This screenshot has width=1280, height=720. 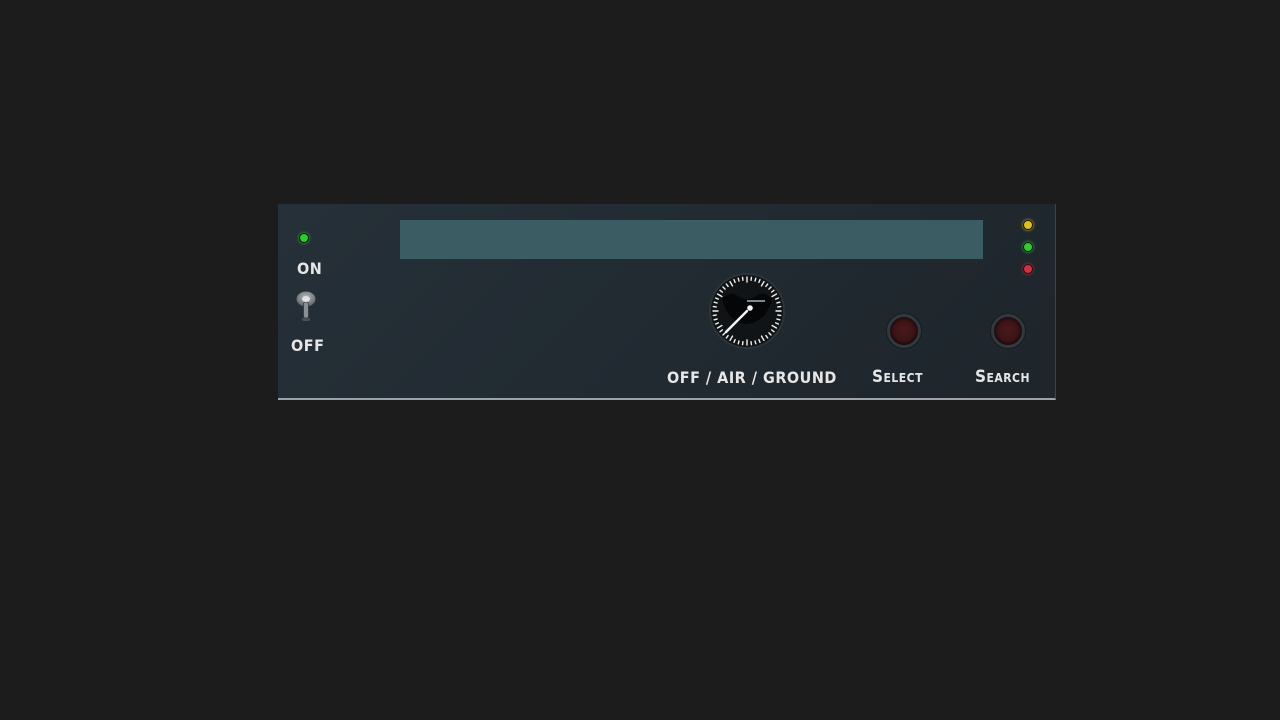 I want to click on power-on-label: ON, so click(x=310, y=268).